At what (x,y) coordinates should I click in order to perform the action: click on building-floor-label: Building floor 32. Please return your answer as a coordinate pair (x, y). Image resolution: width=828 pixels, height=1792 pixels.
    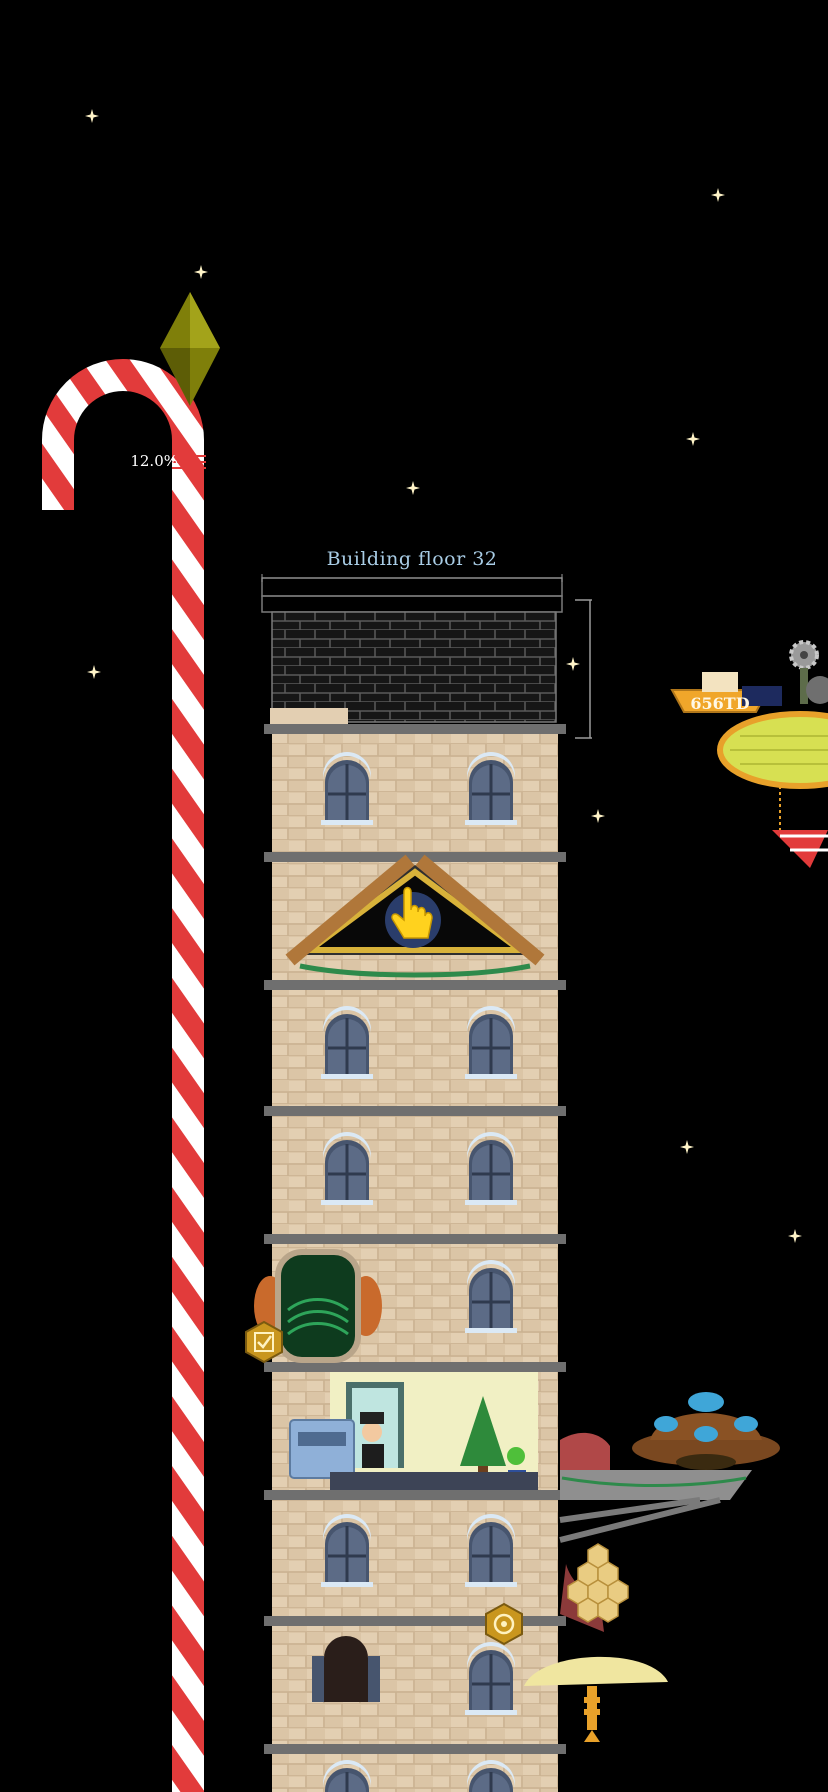
    Looking at the image, I should click on (412, 559).